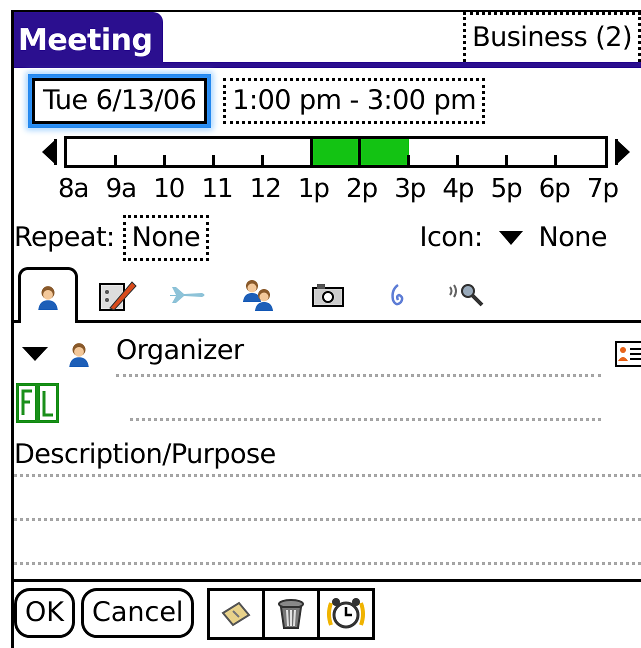  Describe the element at coordinates (88, 37) in the screenshot. I see `form-title: Meeting` at that location.